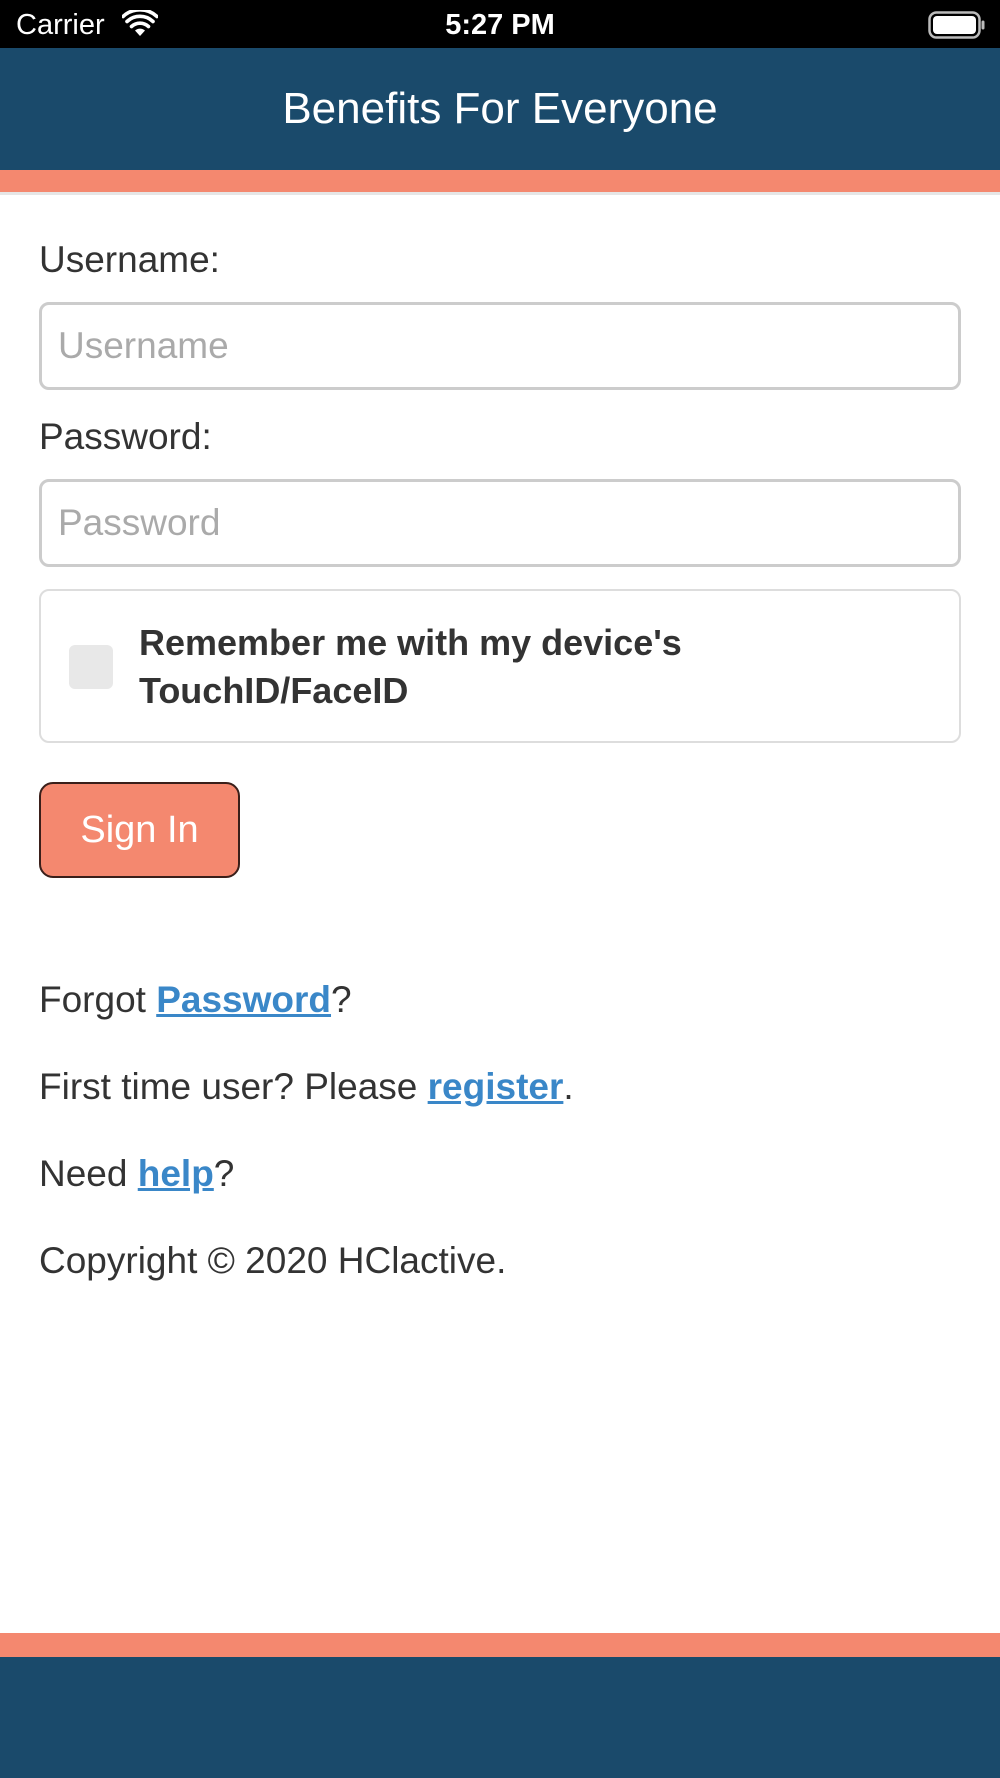 The width and height of the screenshot is (1000, 1778). I want to click on register-link: register, so click(496, 1086).